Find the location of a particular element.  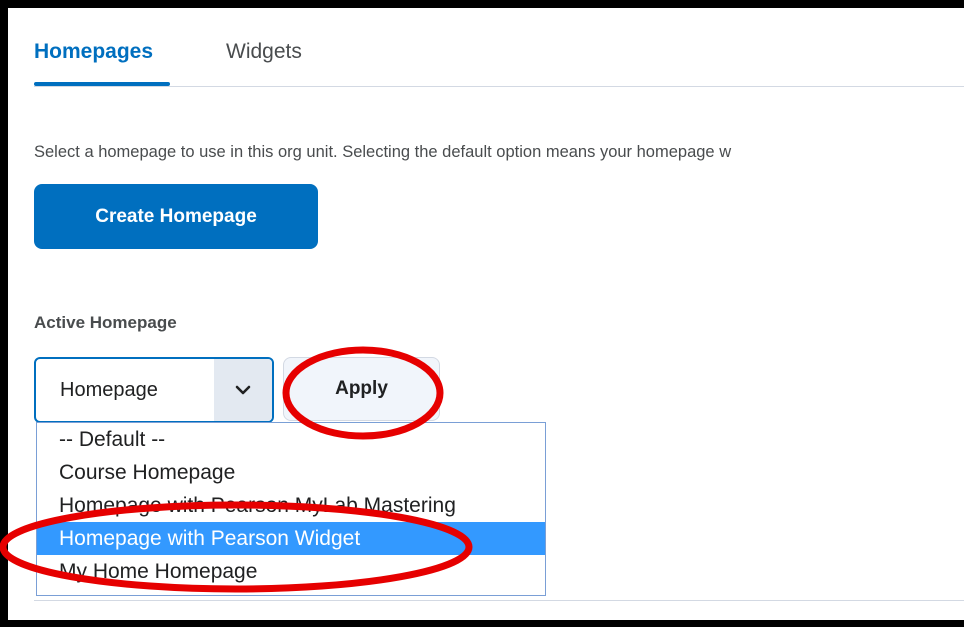

active-homepage-label: Active Homepage is located at coordinates (105, 322).